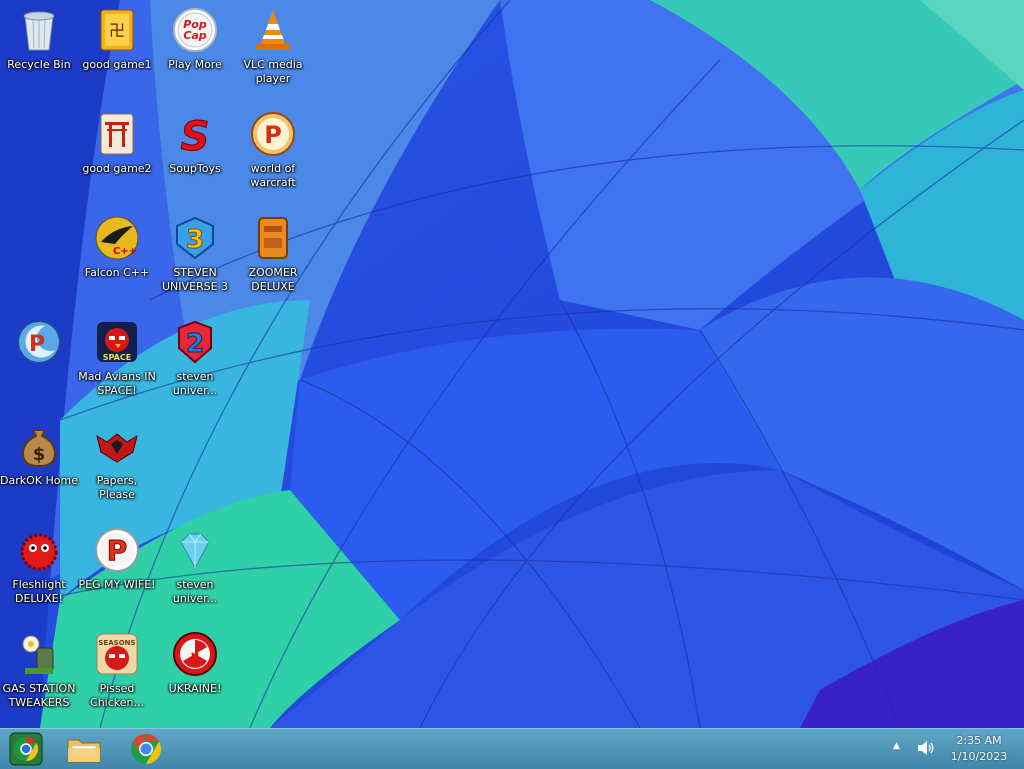 The width and height of the screenshot is (1024, 769). I want to click on svg-text: 卍, so click(117, 30).